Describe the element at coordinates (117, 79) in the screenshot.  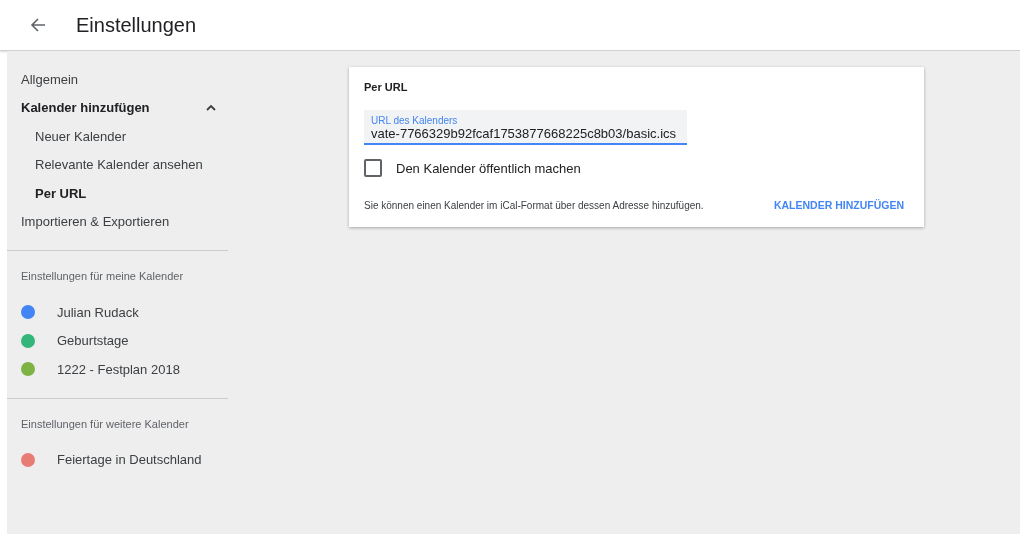
I see `nav-item: Allgemein` at that location.